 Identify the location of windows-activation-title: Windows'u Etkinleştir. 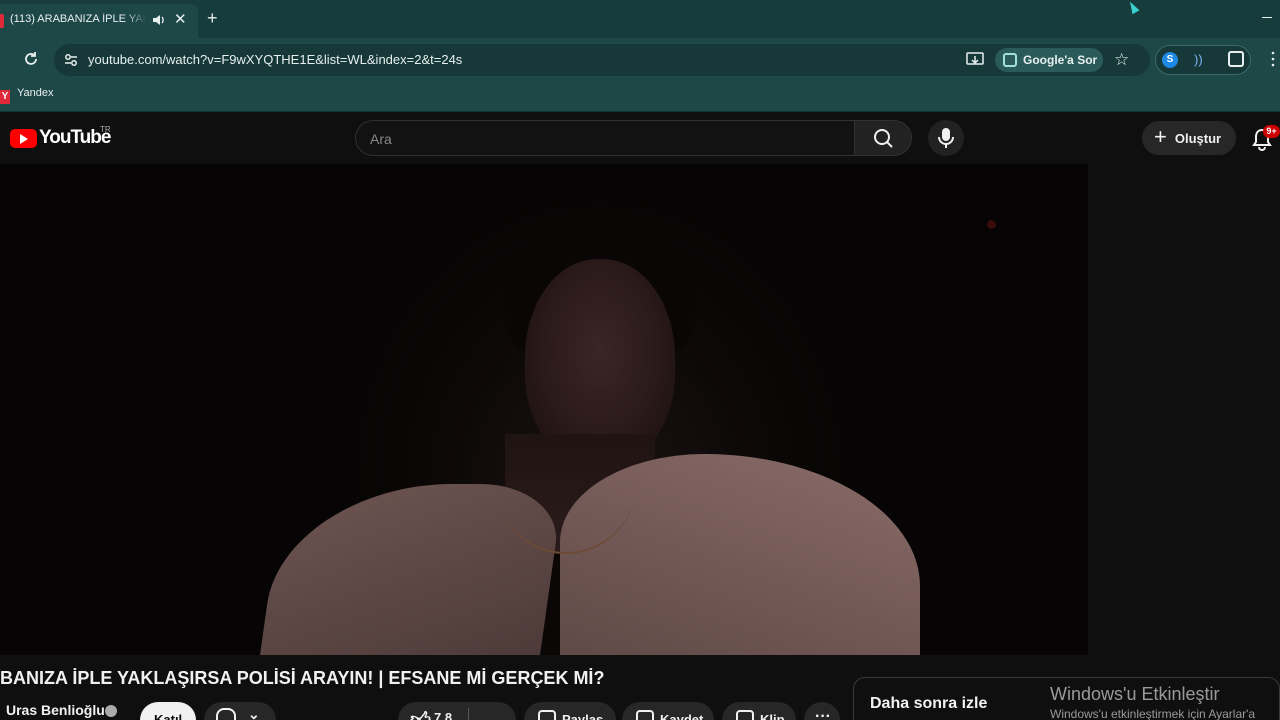
(1135, 694).